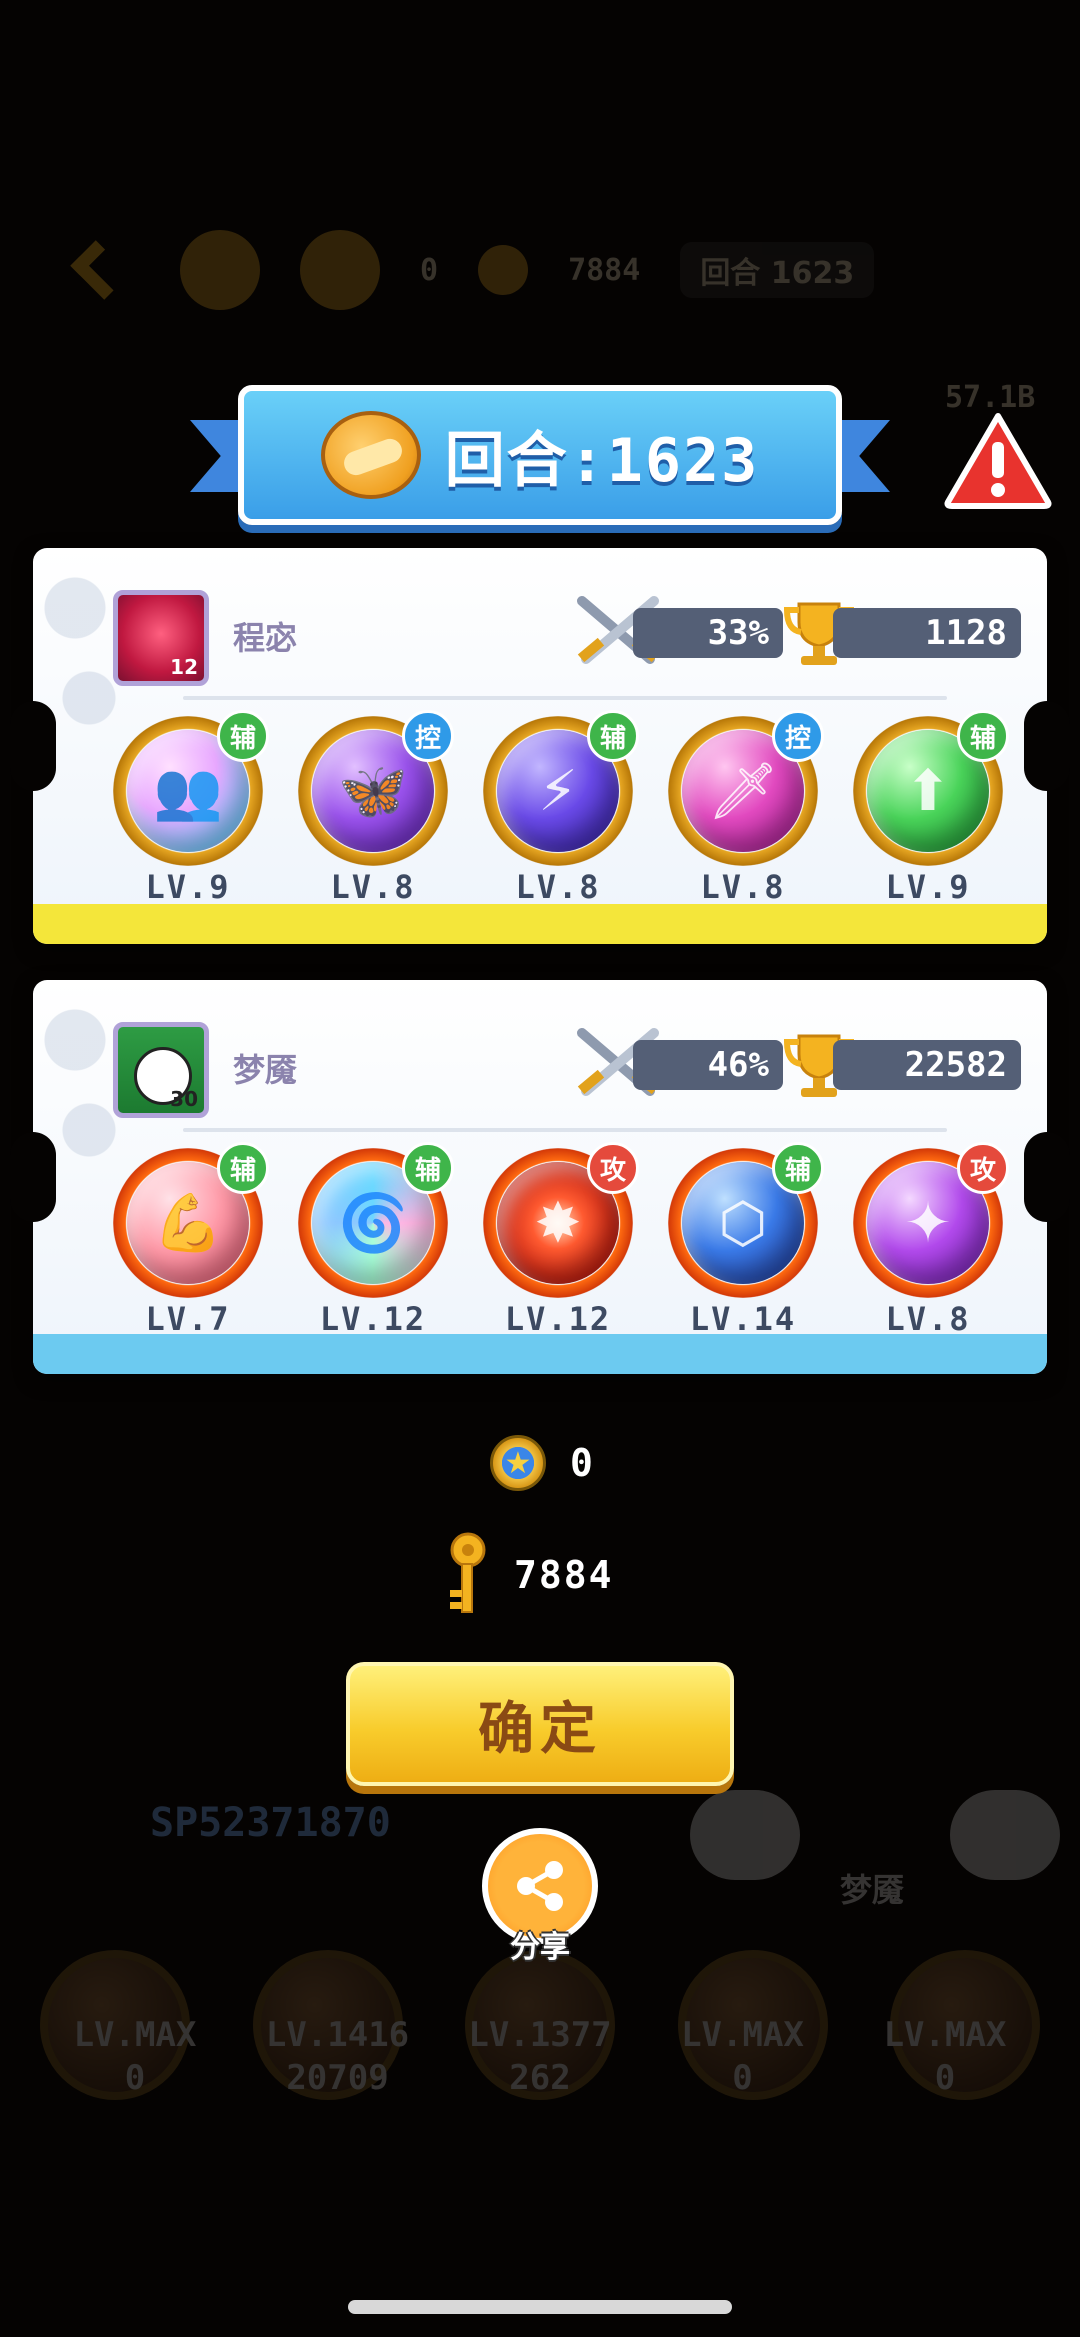 This screenshot has height=2337, width=1080. I want to click on skill-item: 🦋 控 LV.8, so click(373, 808).